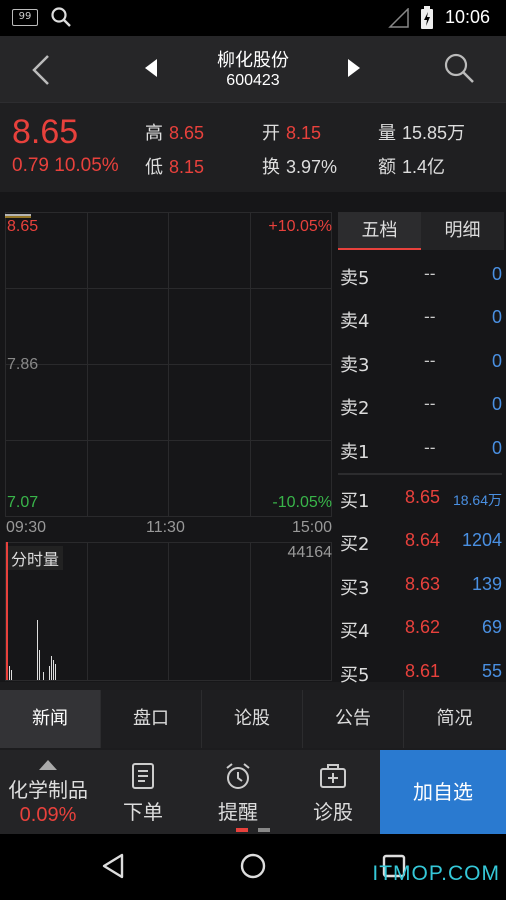  I want to click on remind-label: 提醒, so click(238, 812).